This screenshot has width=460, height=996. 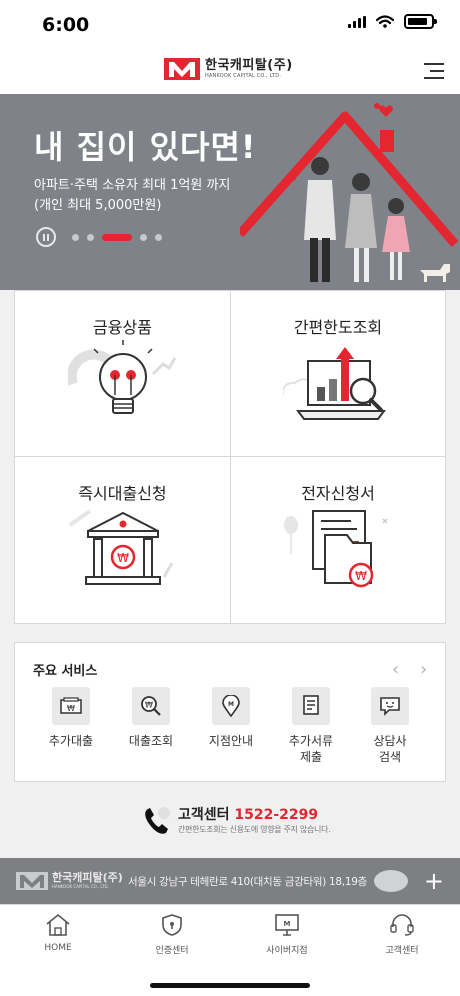 I want to click on signal-icon, so click(x=357, y=21).